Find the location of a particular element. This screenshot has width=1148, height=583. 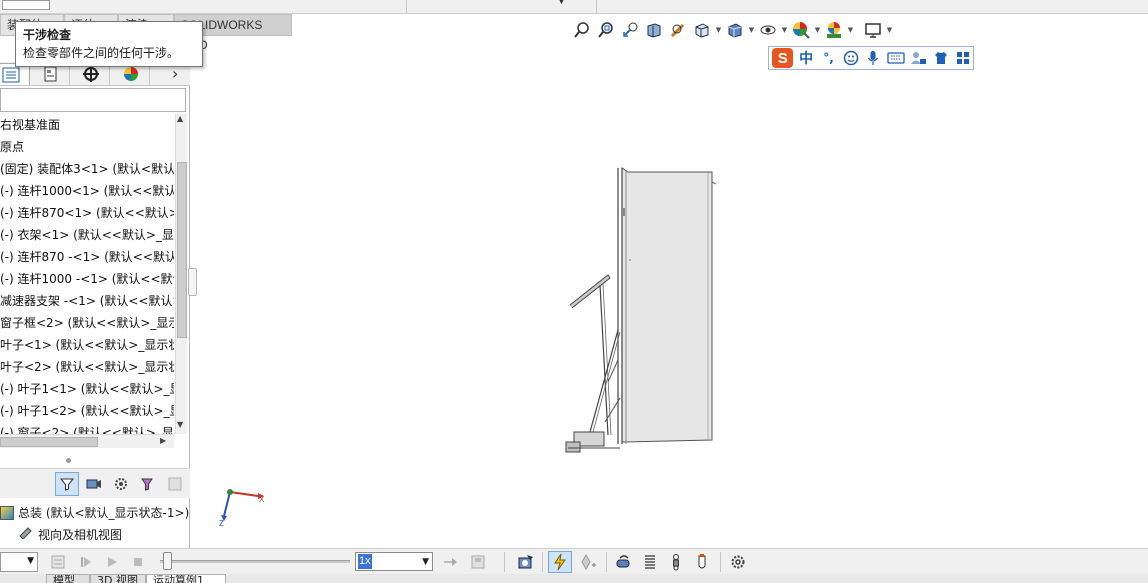

gear-filter-icon is located at coordinates (121, 484).